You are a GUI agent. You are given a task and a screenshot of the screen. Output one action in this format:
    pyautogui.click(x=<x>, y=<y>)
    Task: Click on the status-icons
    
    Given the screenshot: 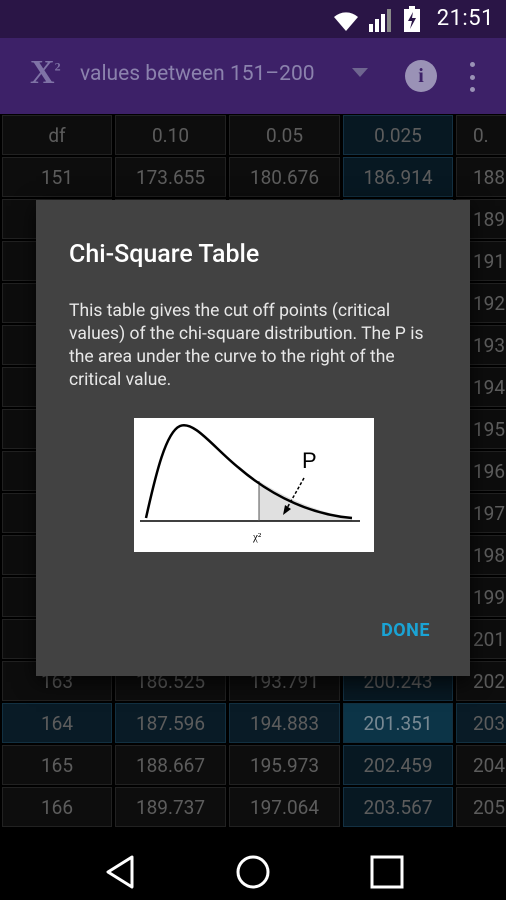 What is the action you would take?
    pyautogui.click(x=376, y=19)
    